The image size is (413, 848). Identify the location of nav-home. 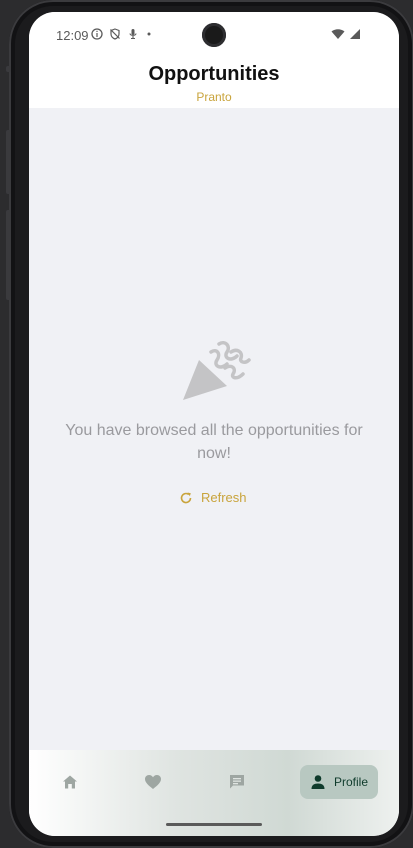
(70, 782).